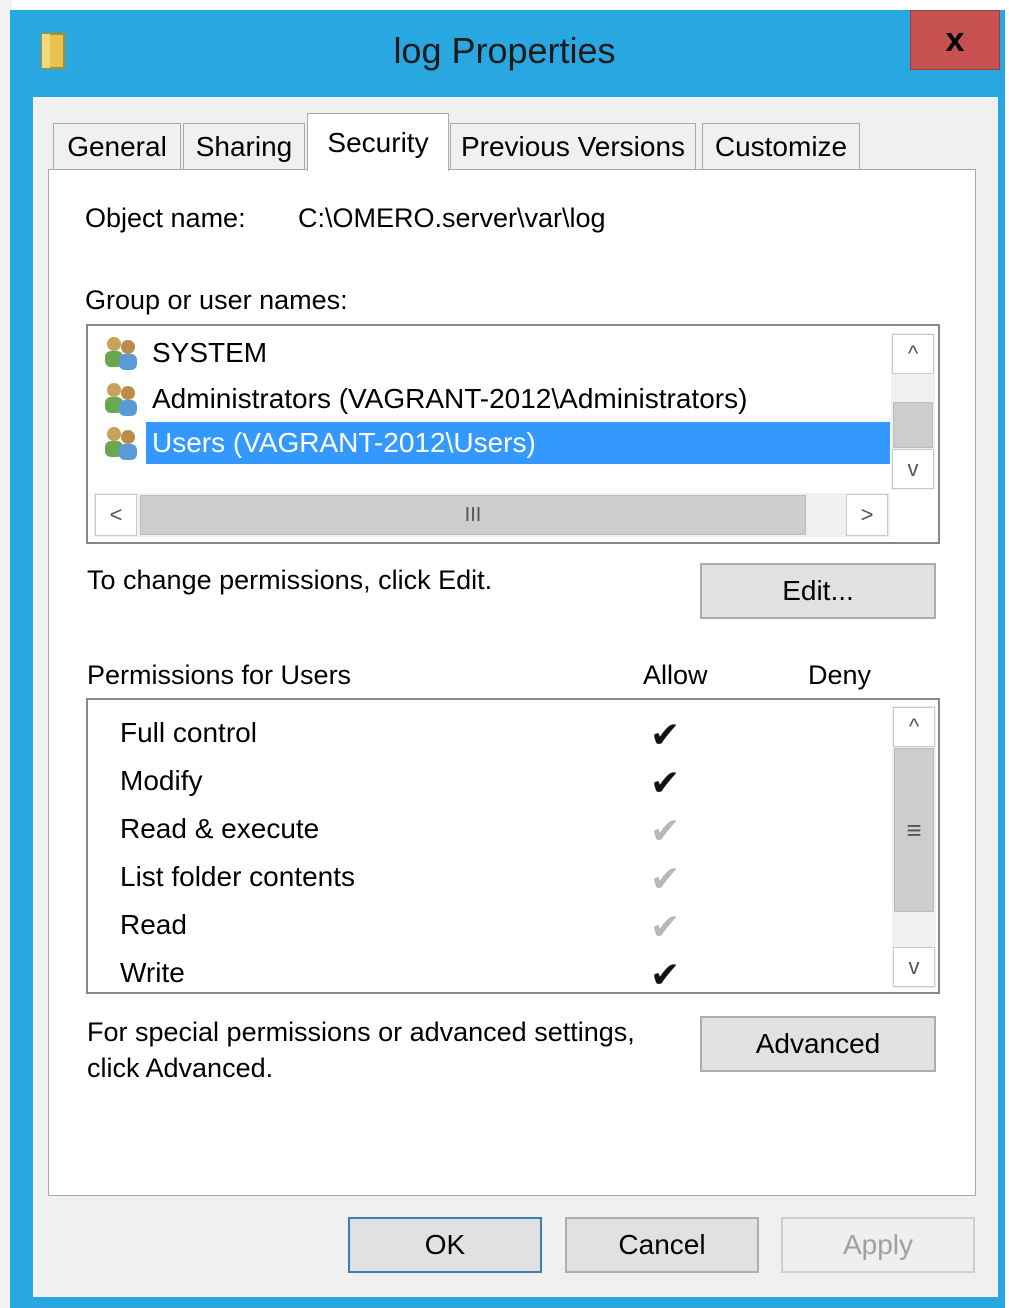 This screenshot has height=1308, width=1009. I want to click on allow-column-header: Allow, so click(675, 675).